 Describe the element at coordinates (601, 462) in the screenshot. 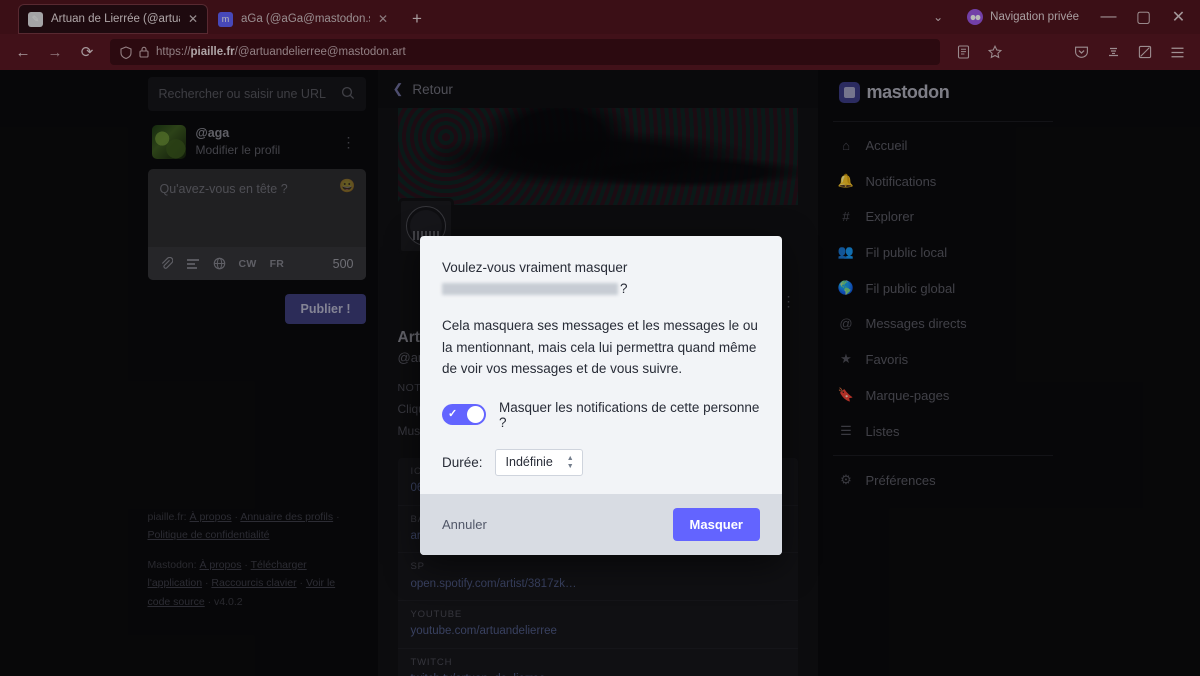

I see `duration-row: Durée: Indéfinie ▲ ▼` at that location.